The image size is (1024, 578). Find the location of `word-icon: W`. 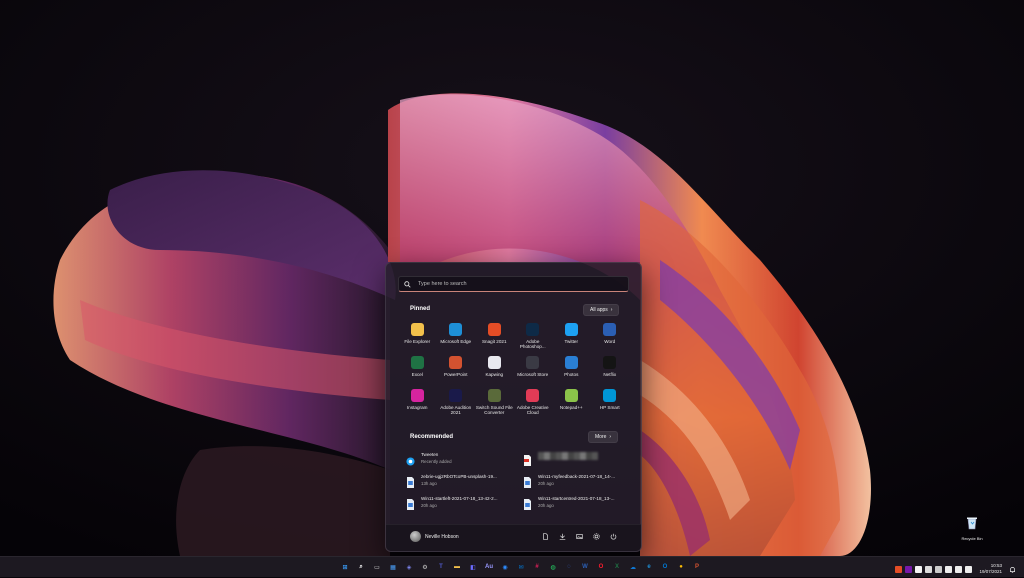

word-icon: W is located at coordinates (585, 567).